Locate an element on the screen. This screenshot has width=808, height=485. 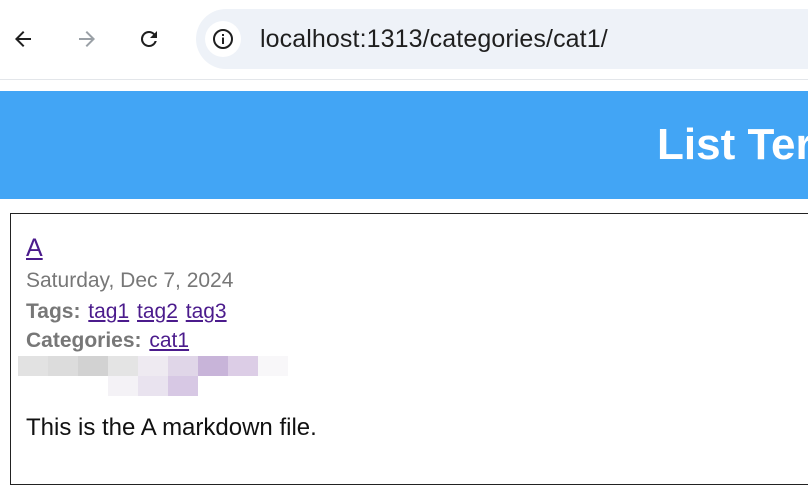
reload-button is located at coordinates (149, 39).